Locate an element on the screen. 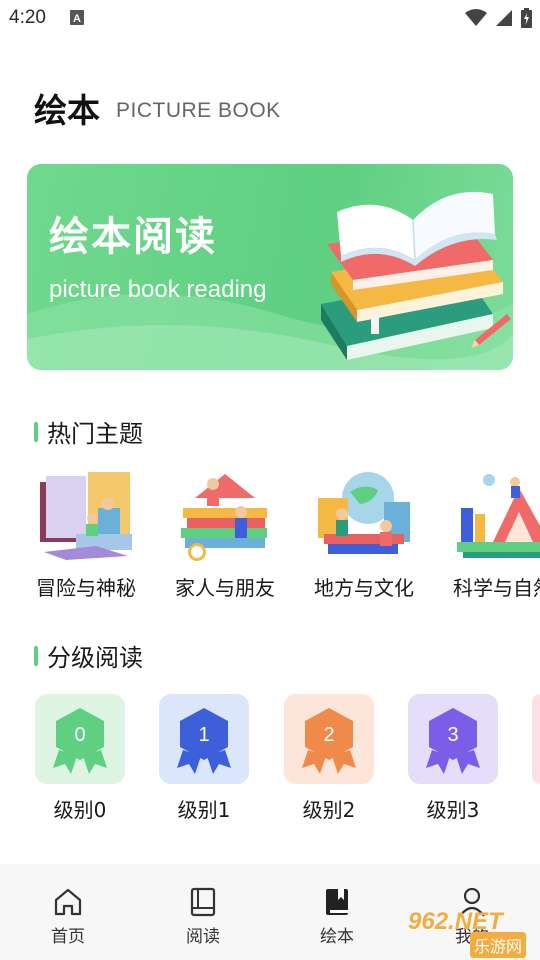 This screenshot has height=960, width=540. section-hot-topics: 热门主题 is located at coordinates (88, 431).